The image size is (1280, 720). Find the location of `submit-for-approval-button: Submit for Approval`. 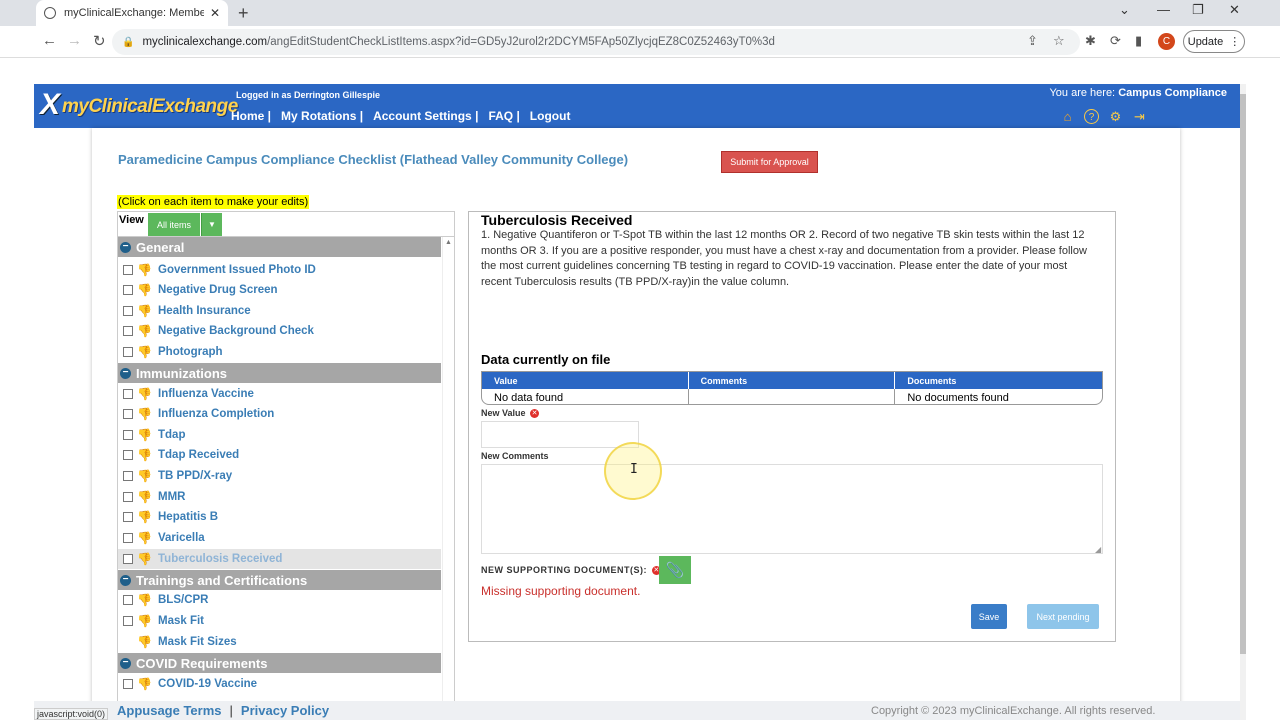

submit-for-approval-button: Submit for Approval is located at coordinates (769, 162).